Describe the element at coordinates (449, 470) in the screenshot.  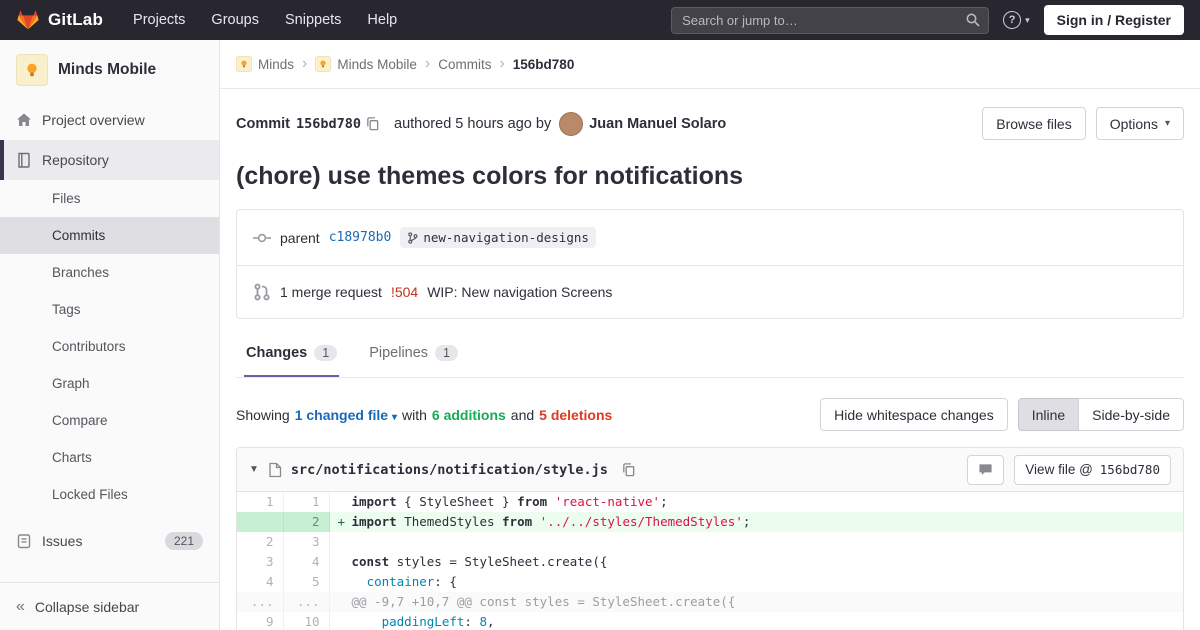
I see `diff-file-path: src/notifications/notification/style.js` at that location.